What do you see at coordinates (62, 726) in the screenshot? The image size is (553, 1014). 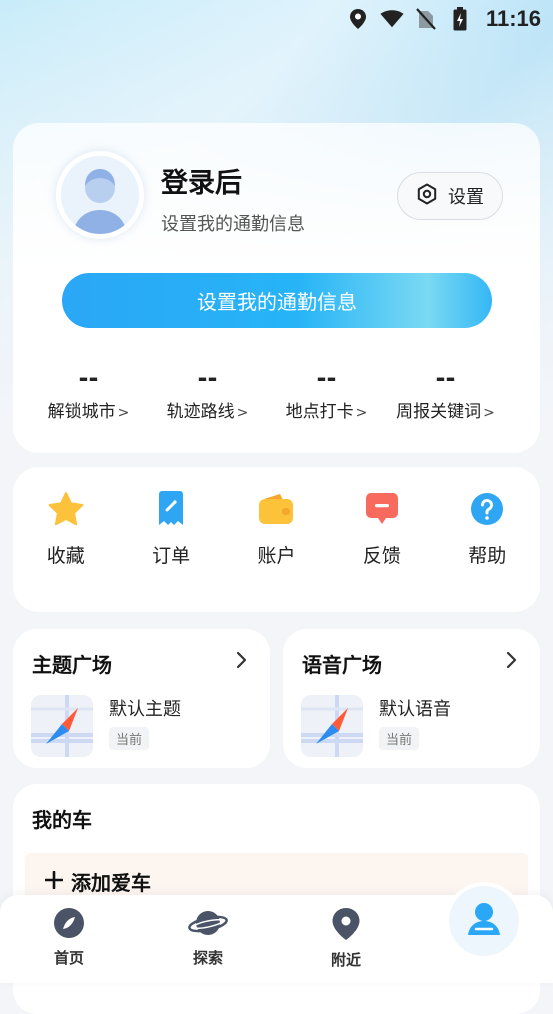 I see `theme-thumbnail` at bounding box center [62, 726].